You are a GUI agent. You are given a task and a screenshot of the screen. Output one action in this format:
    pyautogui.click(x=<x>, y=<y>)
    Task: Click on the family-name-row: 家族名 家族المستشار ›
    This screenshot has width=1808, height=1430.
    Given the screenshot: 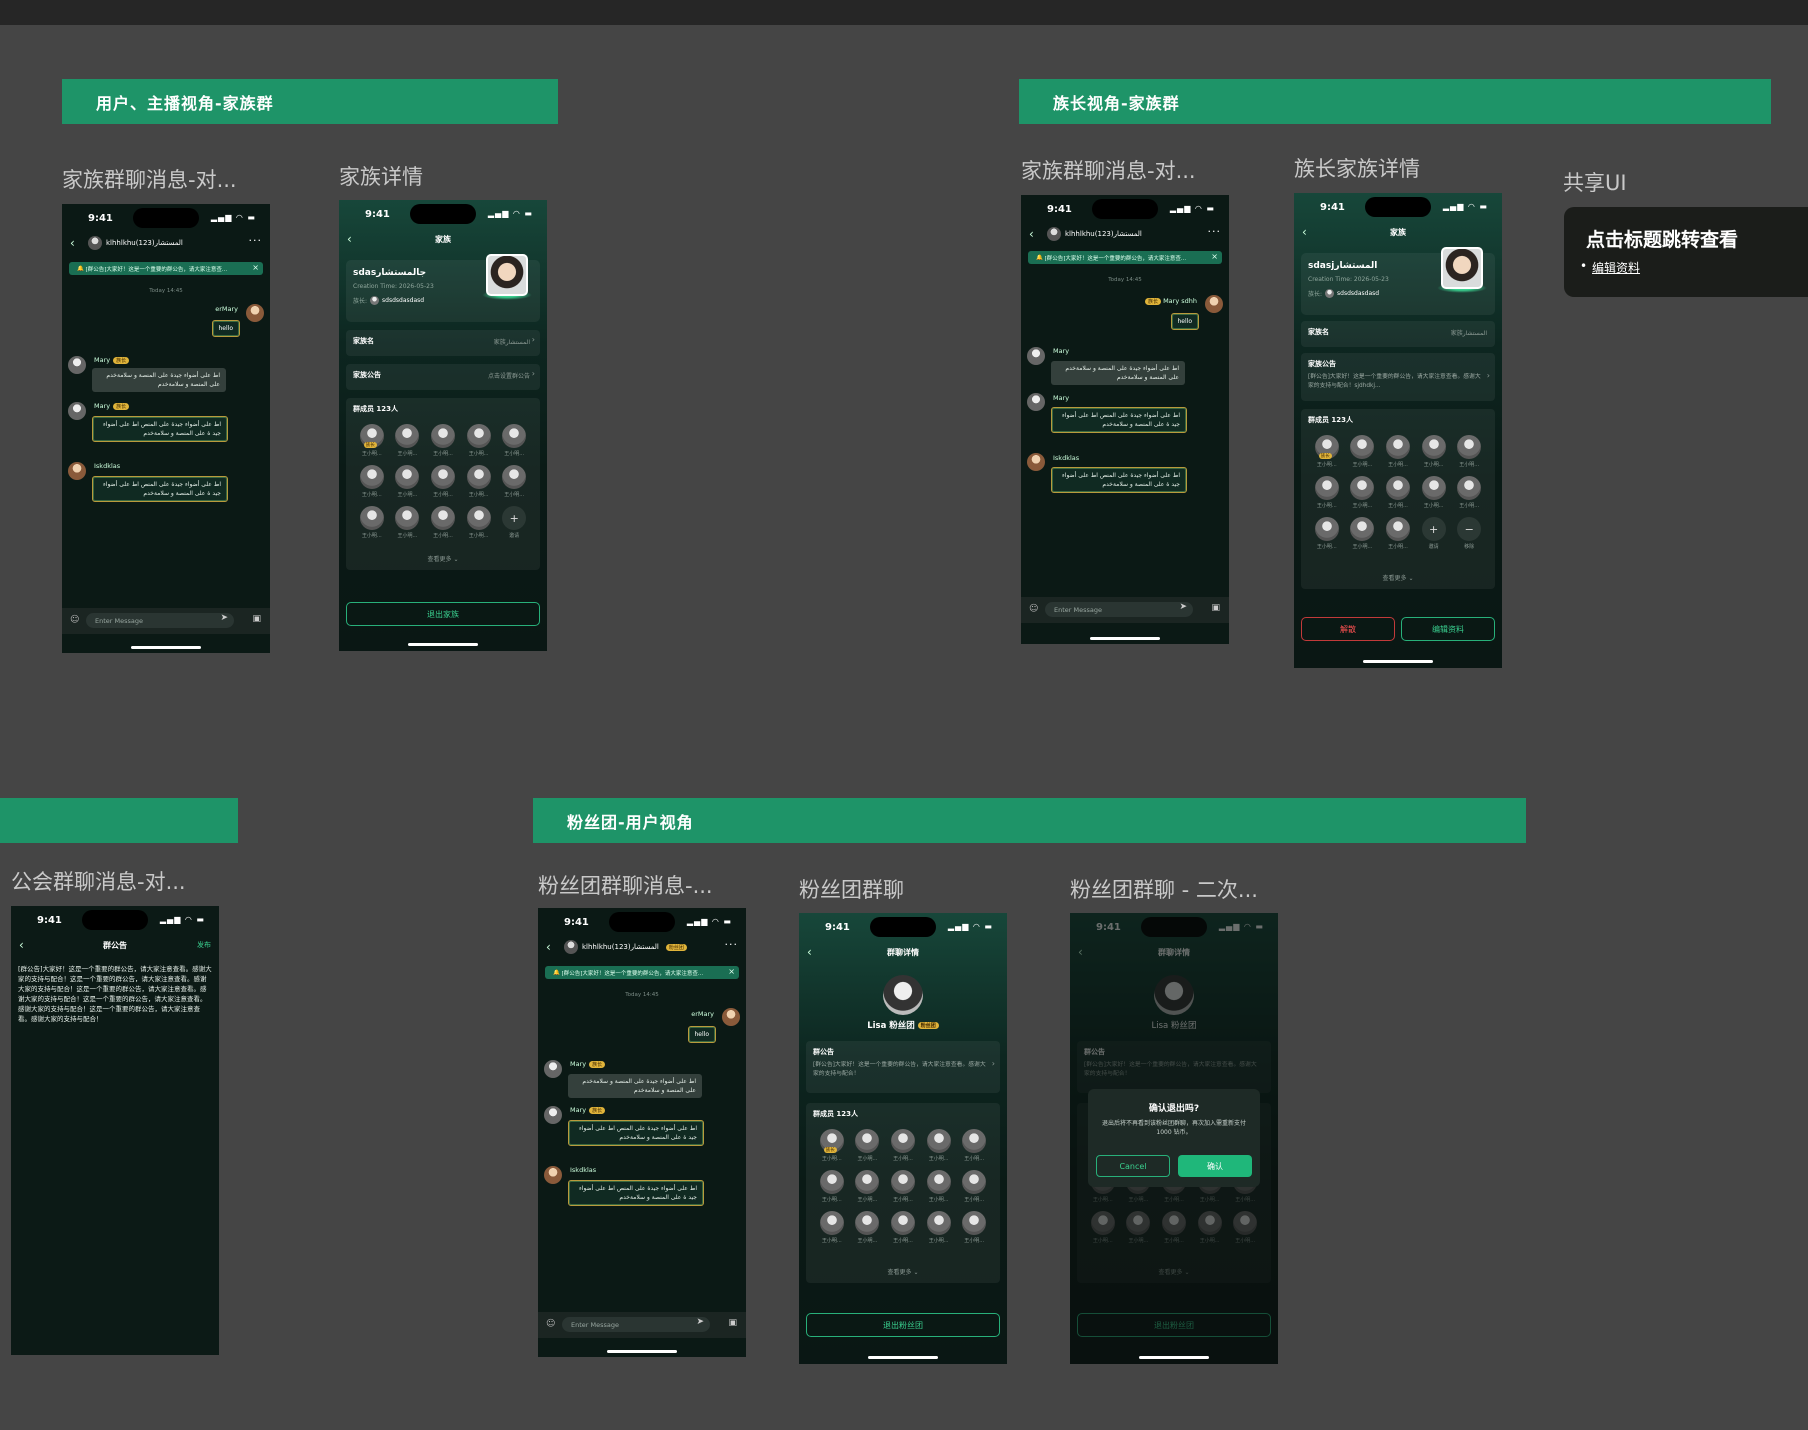 What is the action you would take?
    pyautogui.click(x=443, y=343)
    